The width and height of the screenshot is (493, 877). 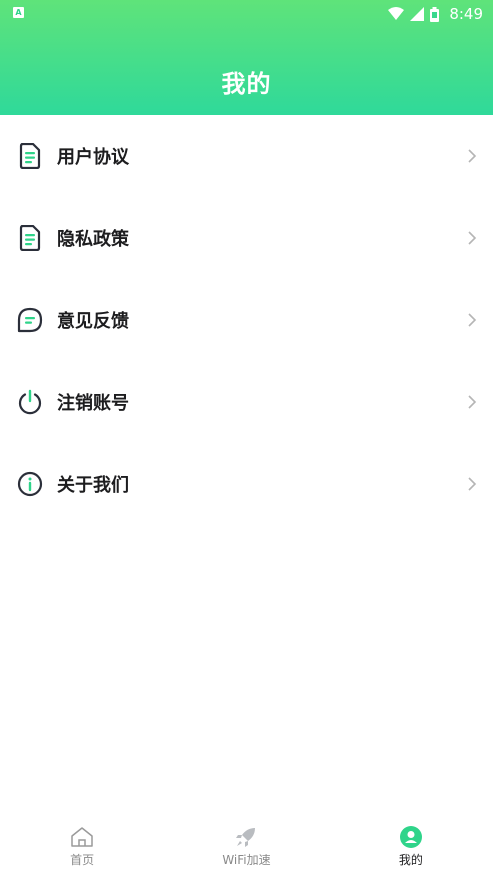 What do you see at coordinates (18, 12) in the screenshot?
I see `app-notification-icon: A` at bounding box center [18, 12].